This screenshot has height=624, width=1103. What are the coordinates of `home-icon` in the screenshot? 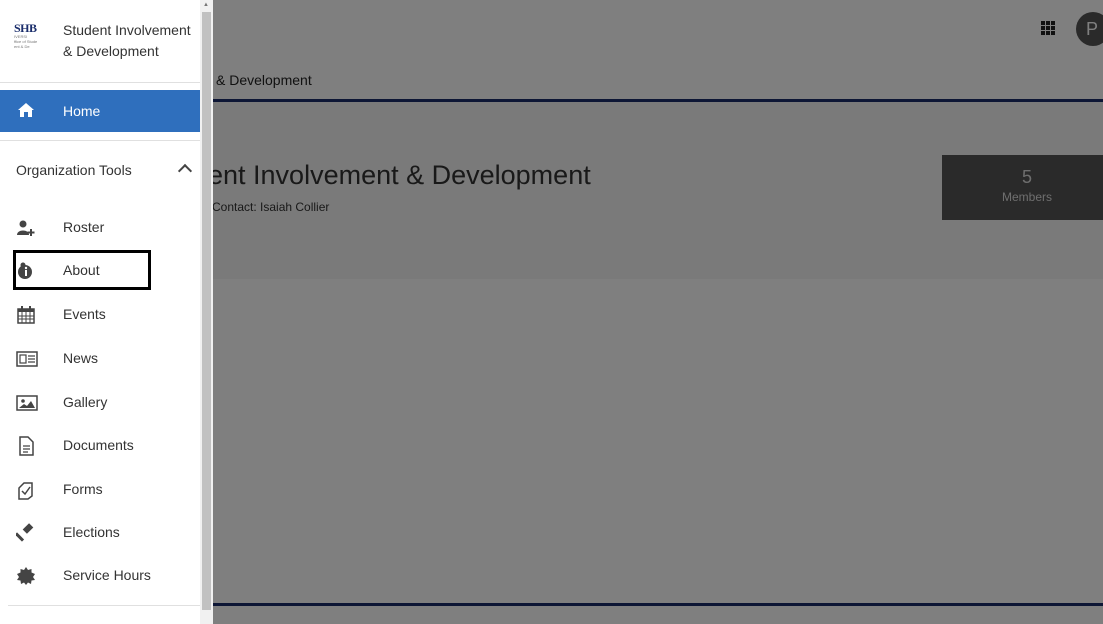 It's located at (26, 112).